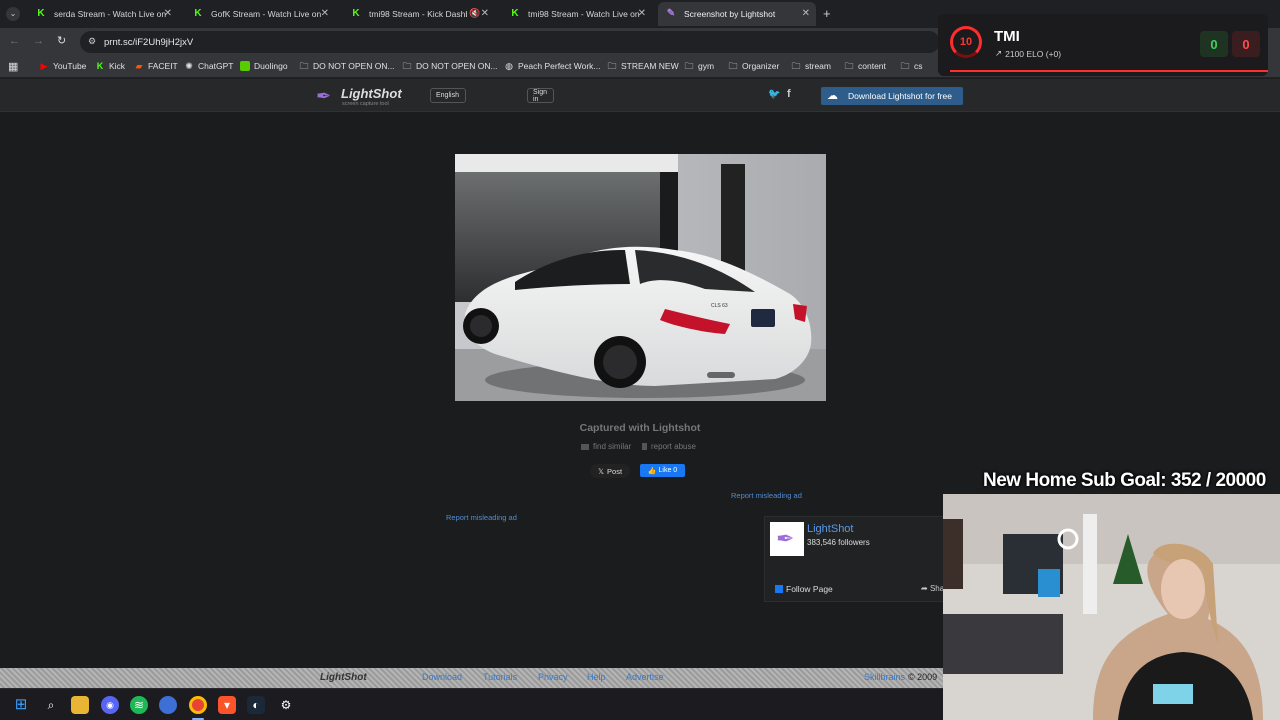  What do you see at coordinates (264, 66) in the screenshot?
I see `bookmark-duolingo: Duolingo` at bounding box center [264, 66].